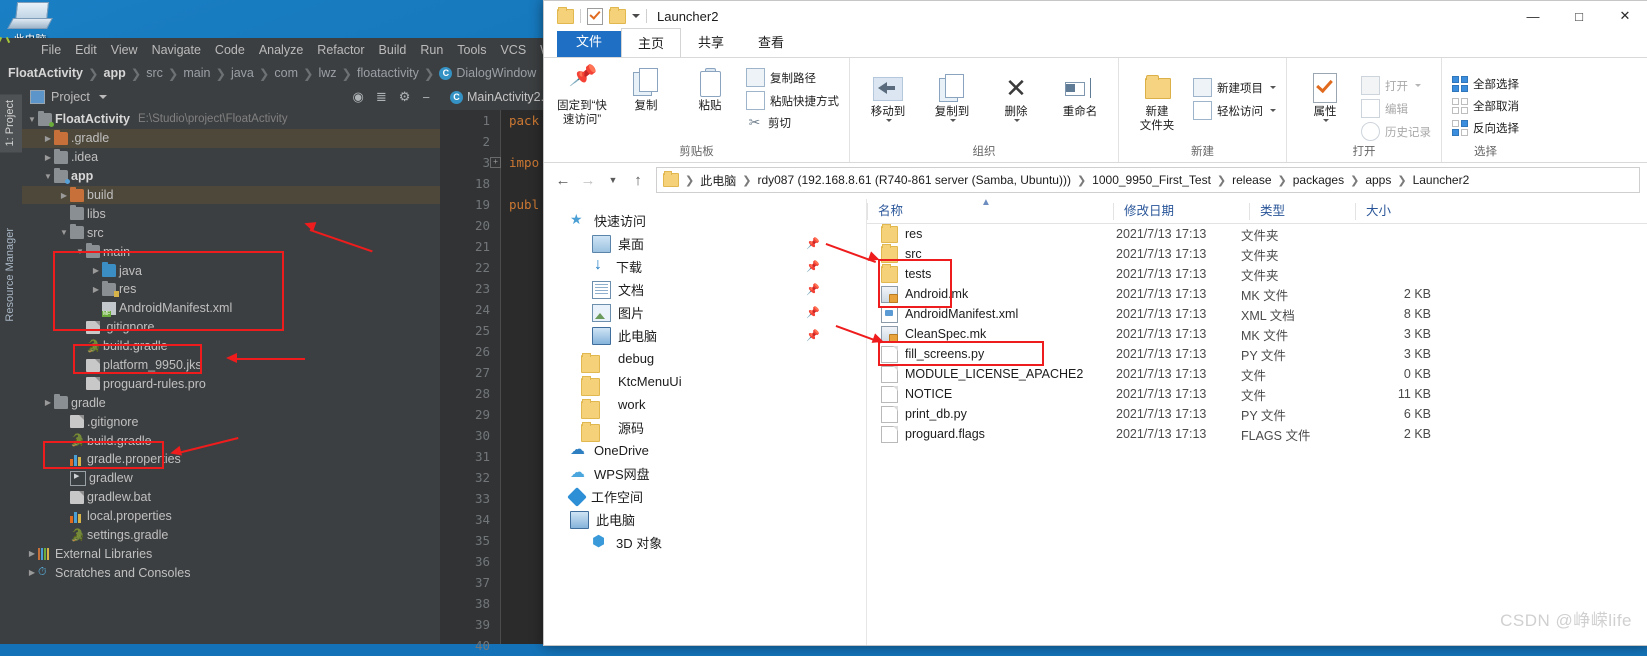 The height and width of the screenshot is (656, 1647). What do you see at coordinates (771, 42) in the screenshot?
I see `tab-view: 查看` at bounding box center [771, 42].